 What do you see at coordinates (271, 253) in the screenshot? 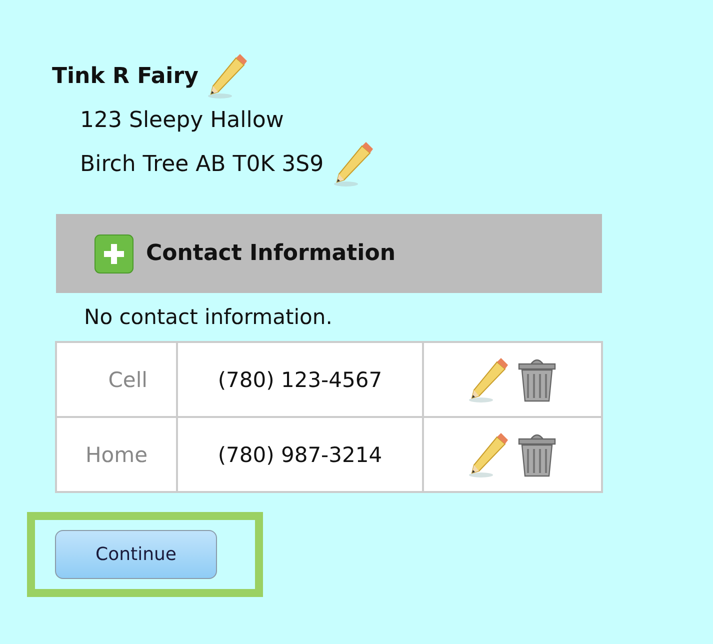
I see `section-title: Contact Information` at bounding box center [271, 253].